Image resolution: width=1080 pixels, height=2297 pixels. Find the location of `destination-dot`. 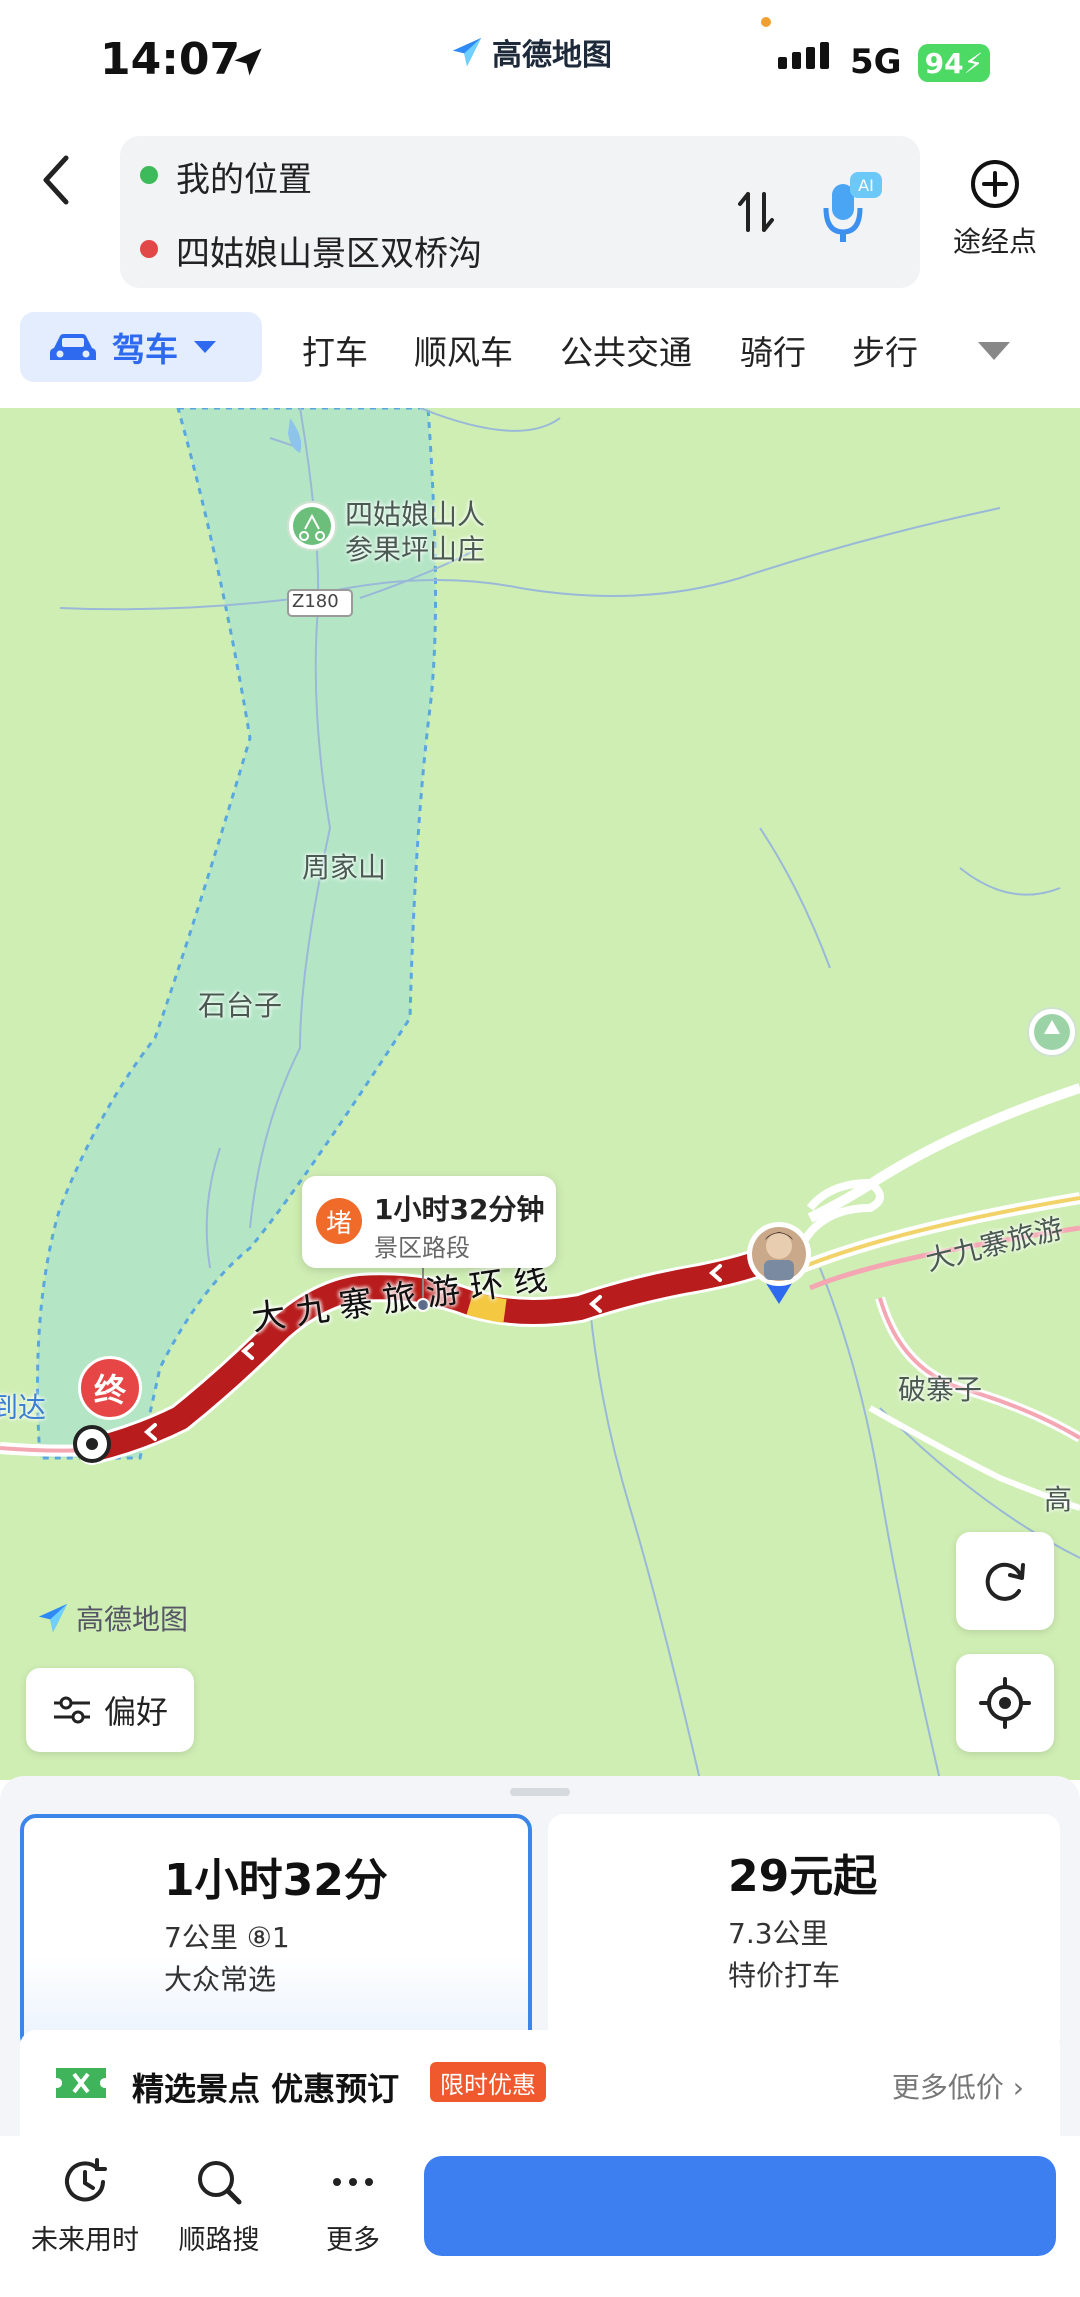

destination-dot is located at coordinates (149, 249).